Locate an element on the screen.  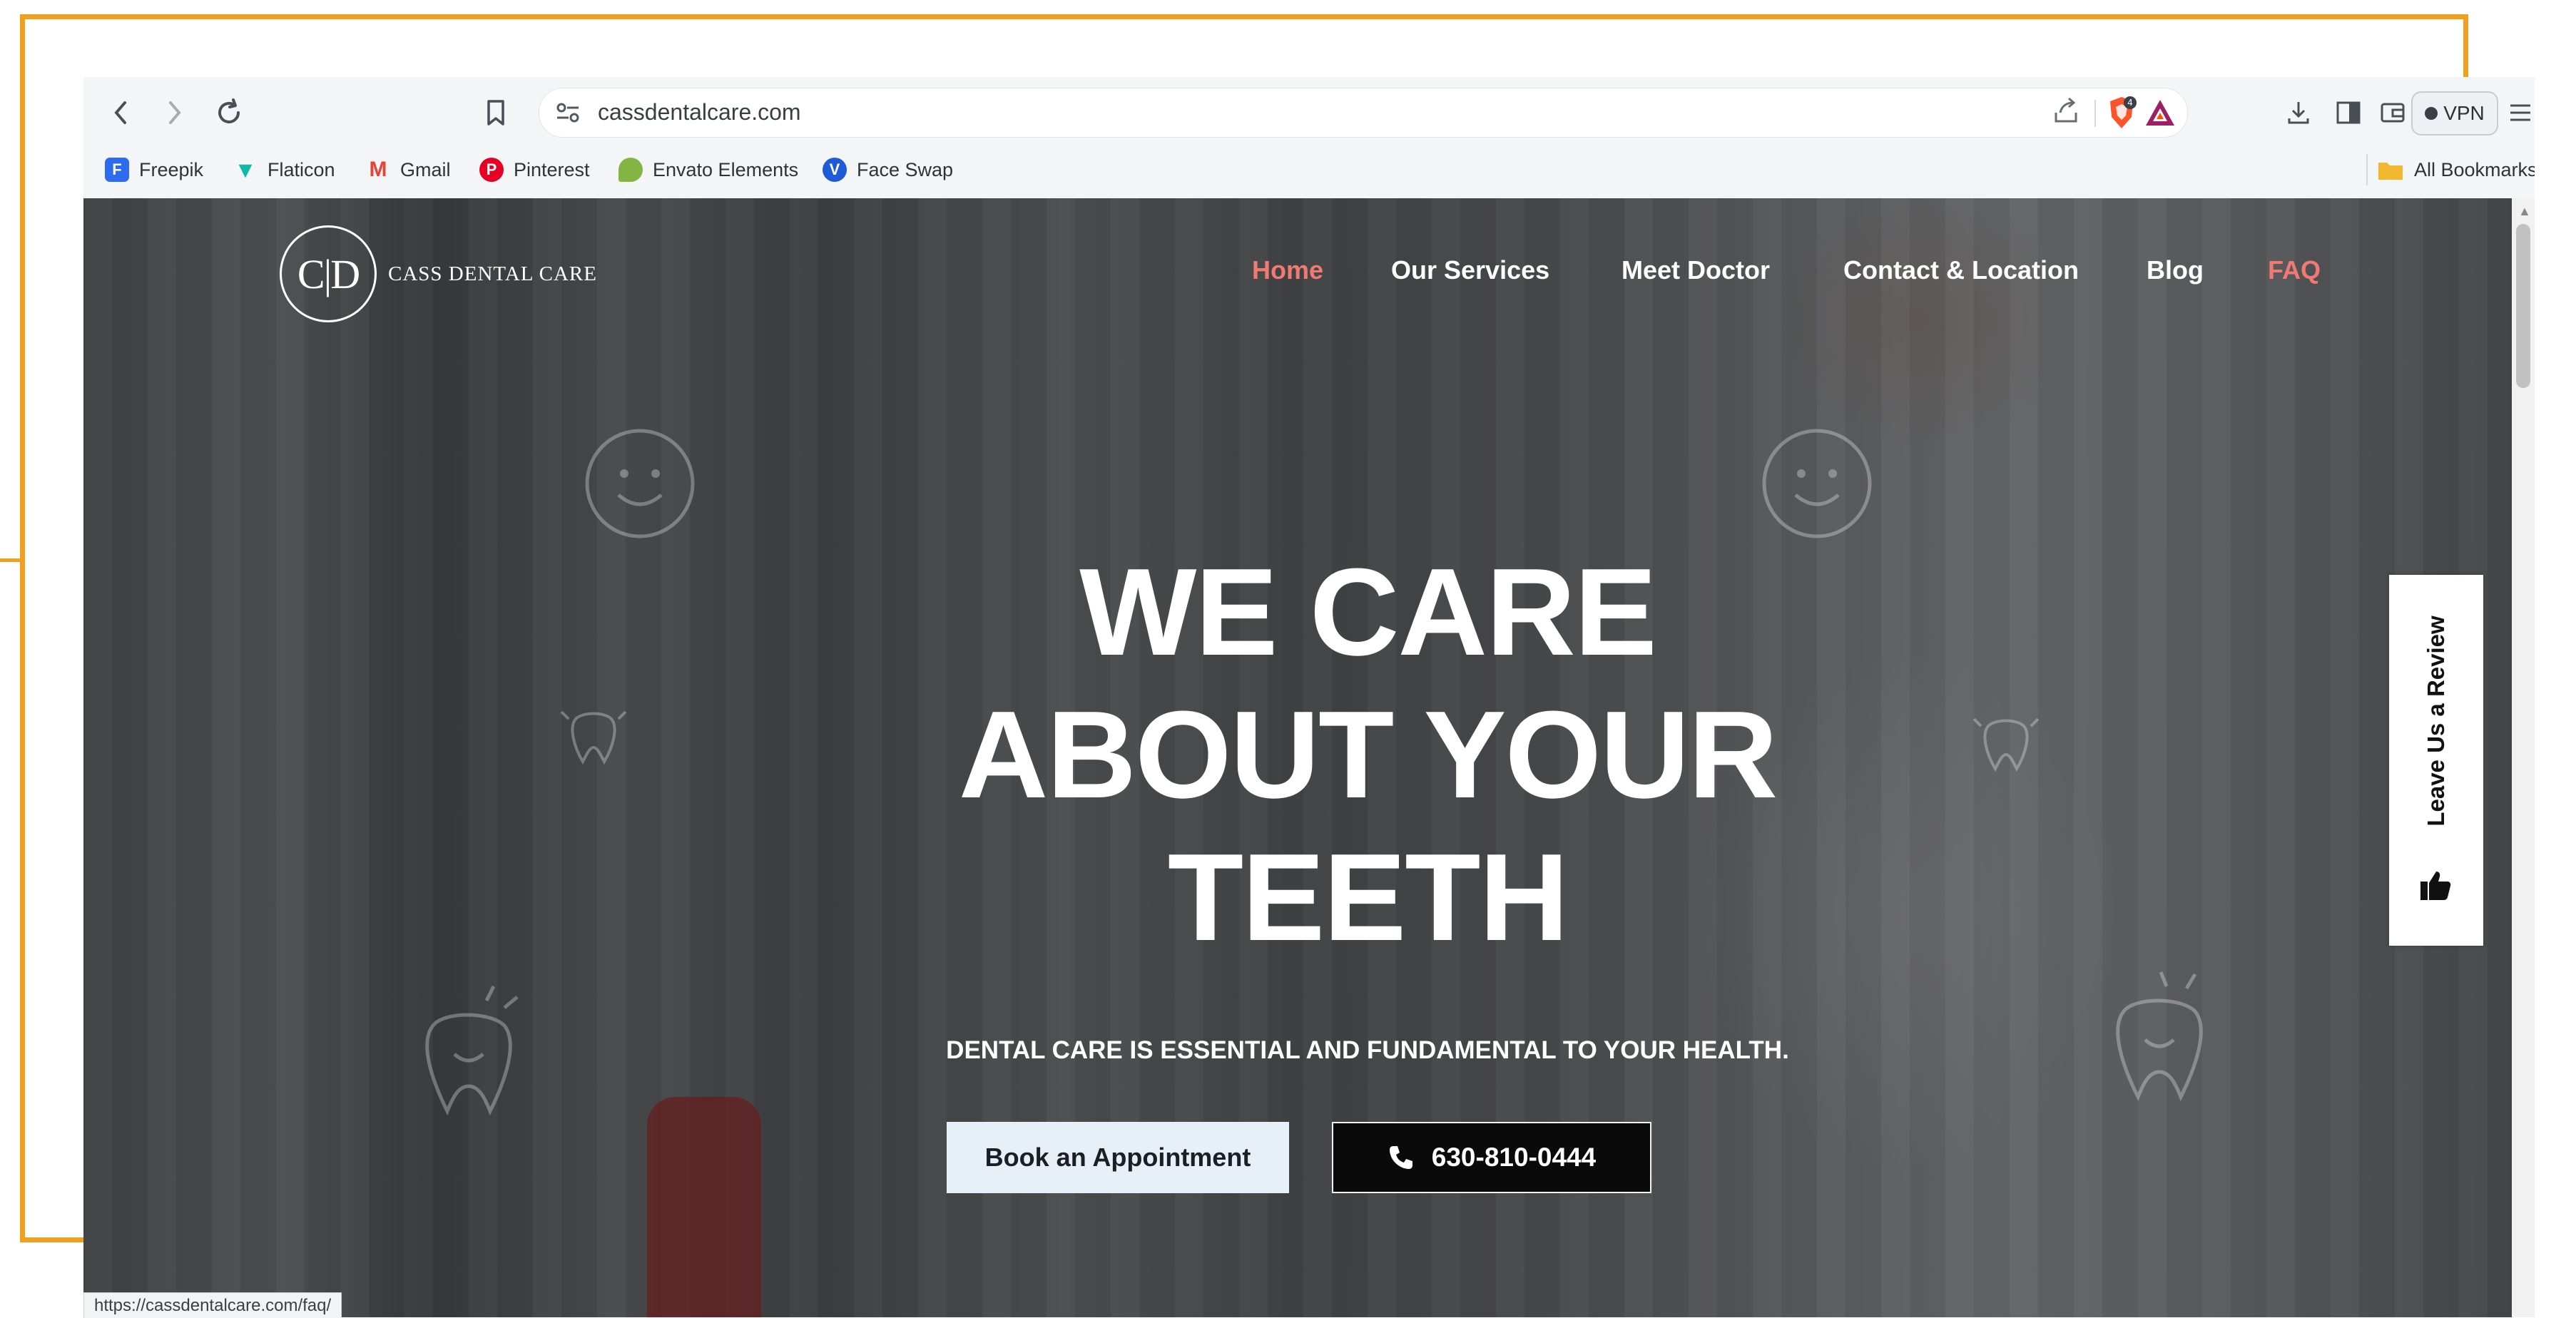
bookmark-flaticon: ▼ Flaticon is located at coordinates (284, 169).